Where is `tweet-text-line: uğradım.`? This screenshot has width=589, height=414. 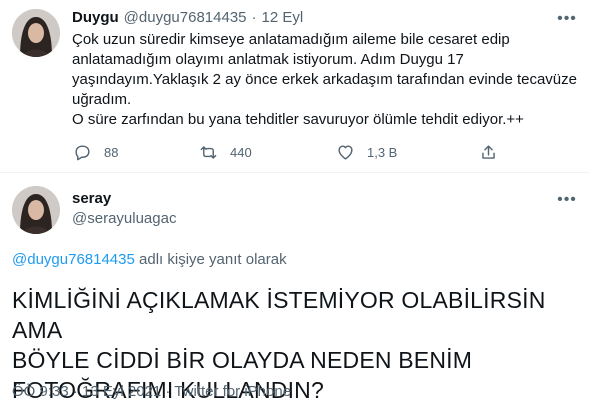 tweet-text-line: uğradım. is located at coordinates (102, 99).